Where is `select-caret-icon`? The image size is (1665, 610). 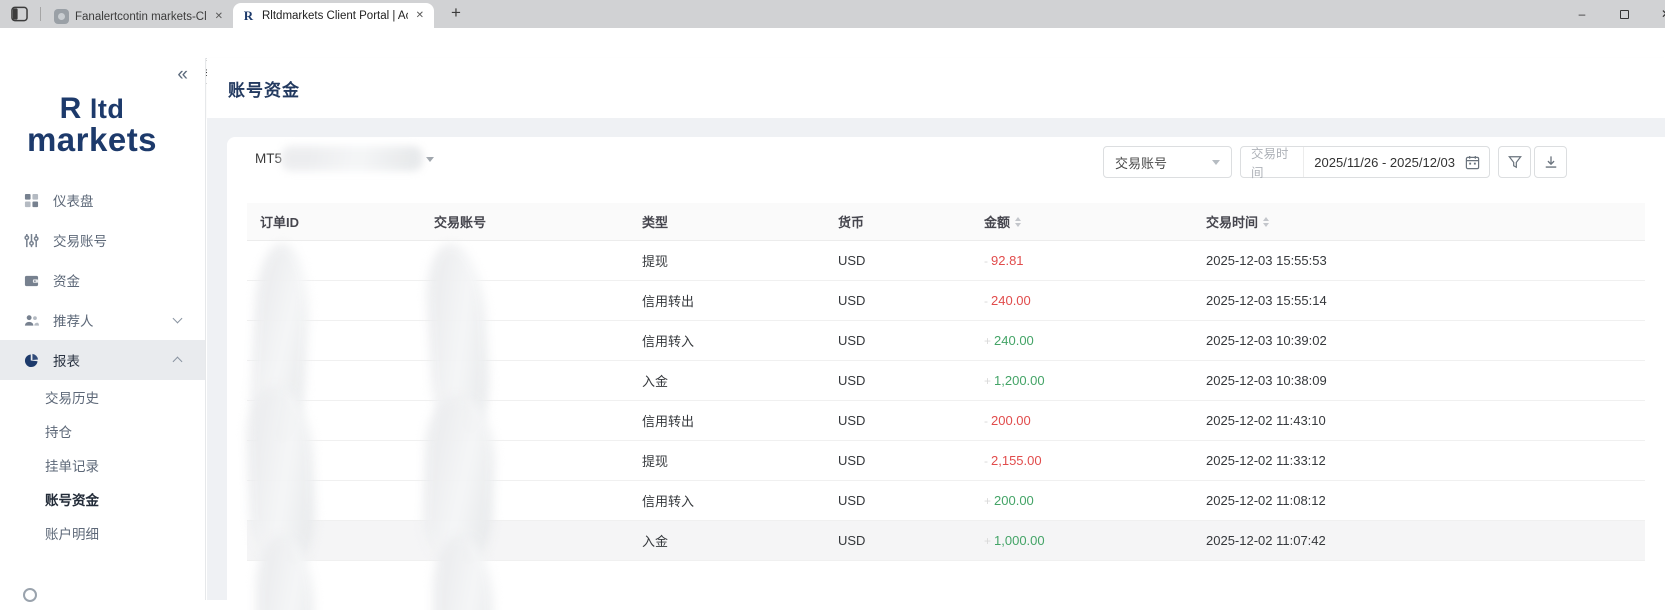
select-caret-icon is located at coordinates (1216, 164).